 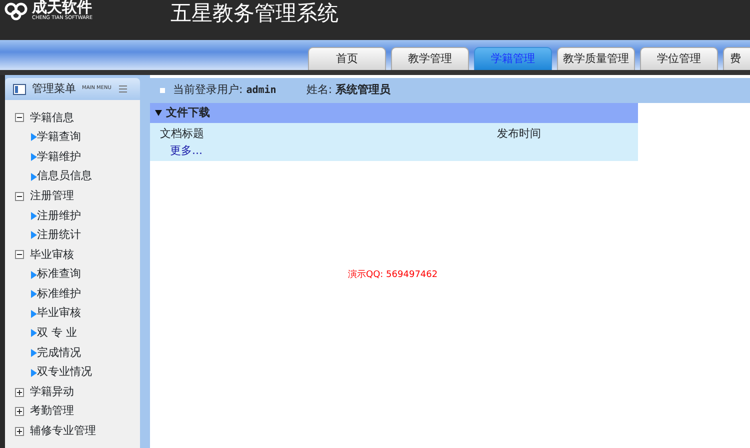 What do you see at coordinates (77, 157) in the screenshot?
I see `menu-item: 学籍维护` at bounding box center [77, 157].